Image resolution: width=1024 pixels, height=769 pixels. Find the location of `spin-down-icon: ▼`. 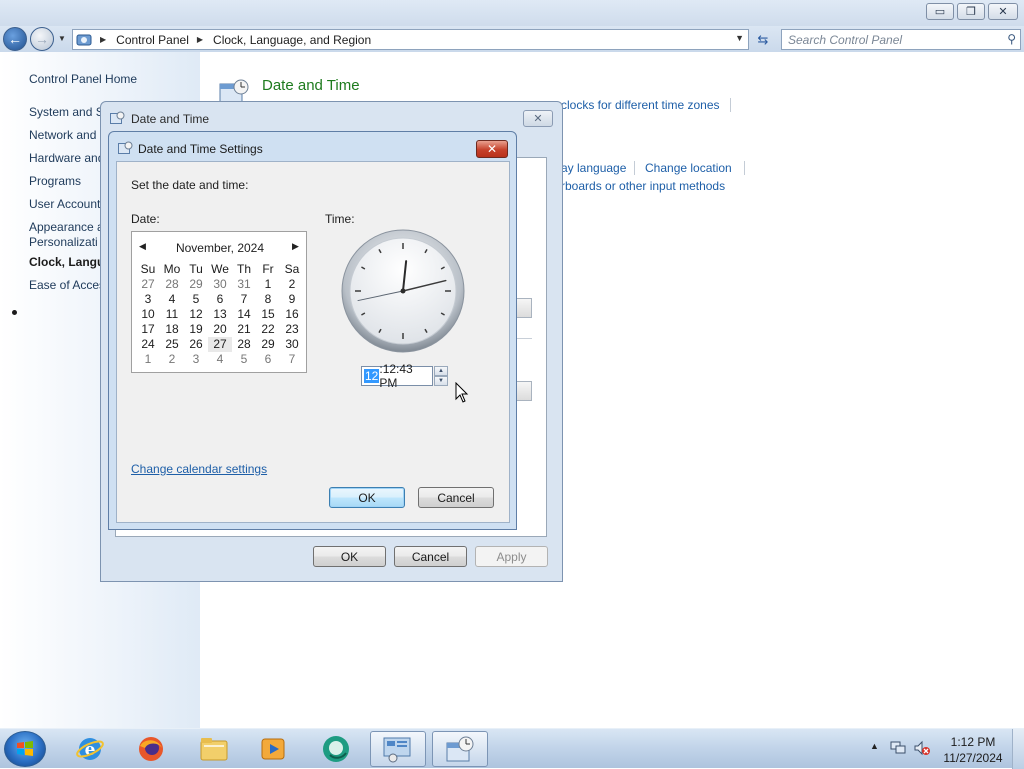

spin-down-icon: ▼ is located at coordinates (441, 381).